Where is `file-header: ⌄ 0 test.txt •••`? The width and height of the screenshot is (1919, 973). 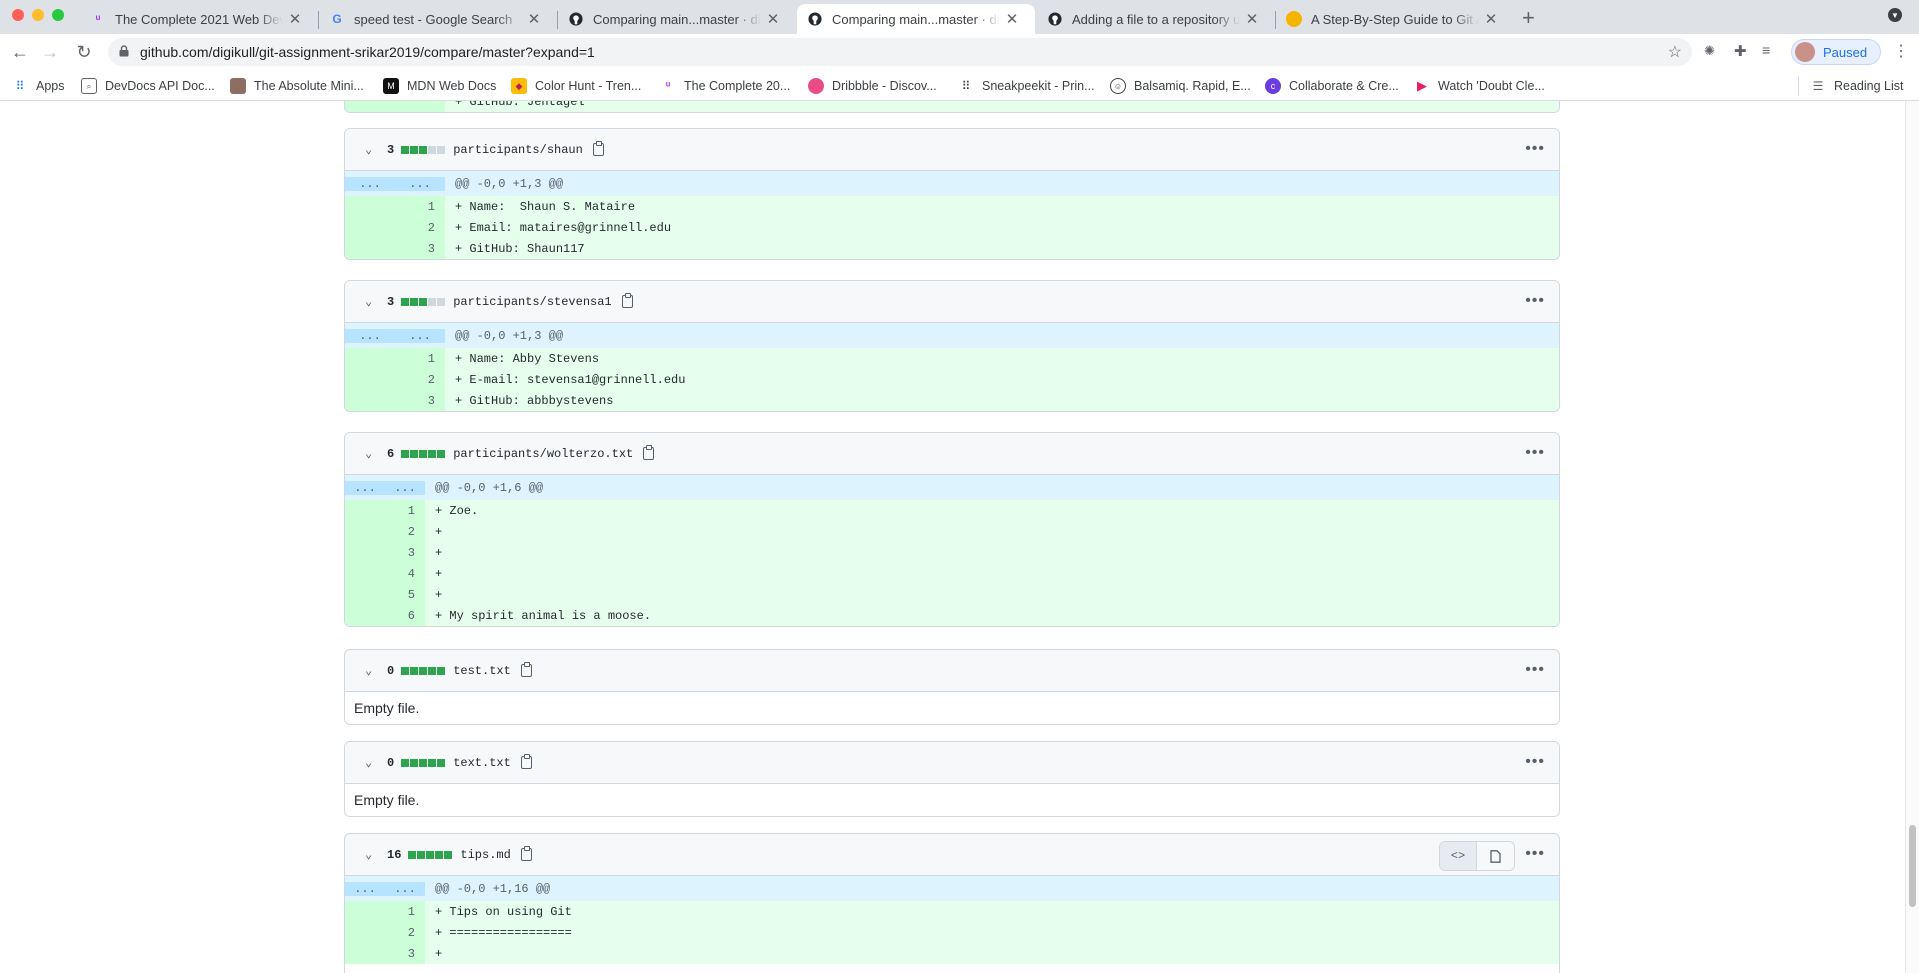
file-header: ⌄ 0 test.txt ••• is located at coordinates (952, 671).